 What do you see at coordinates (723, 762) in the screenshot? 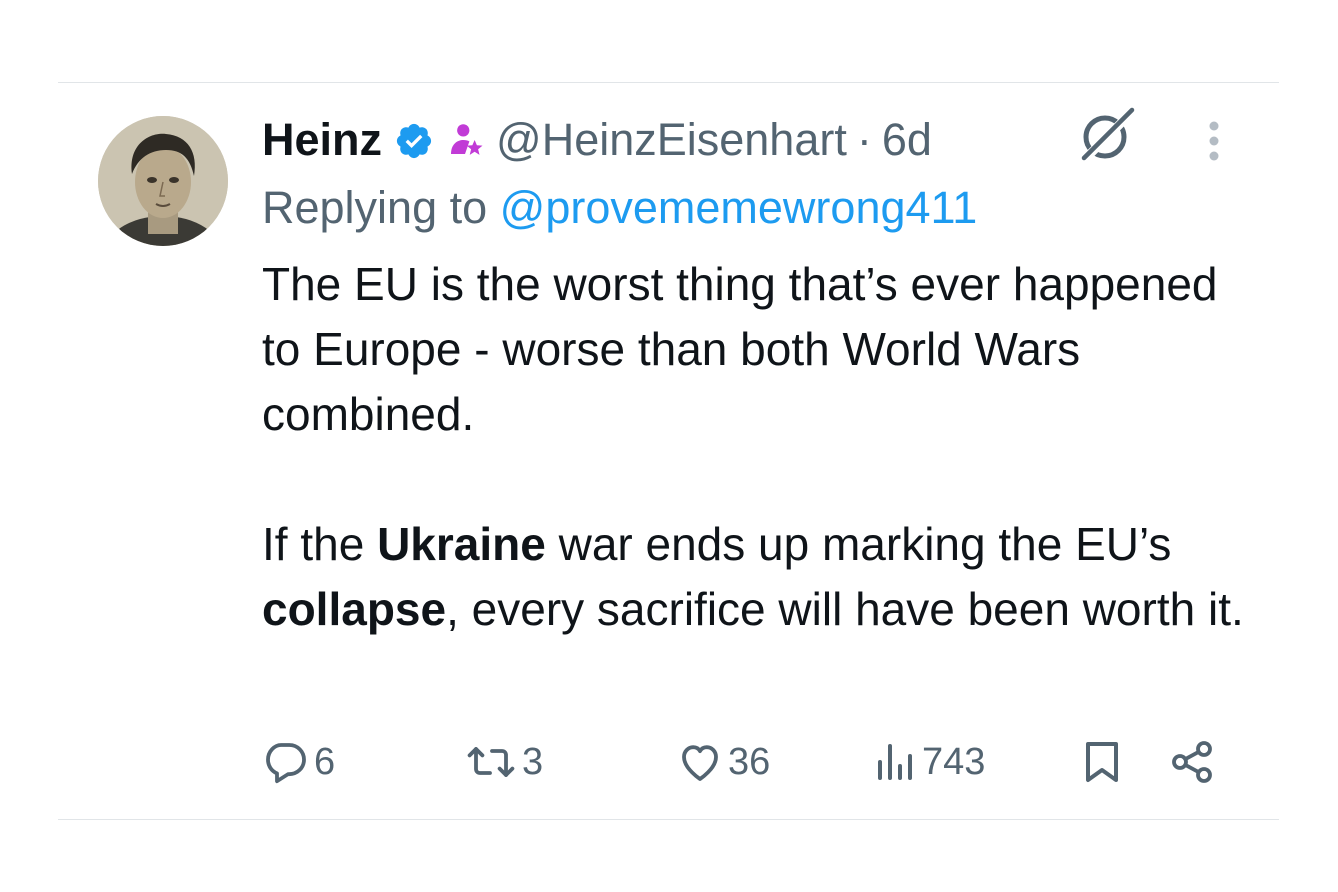
I see `like-button: 36` at bounding box center [723, 762].